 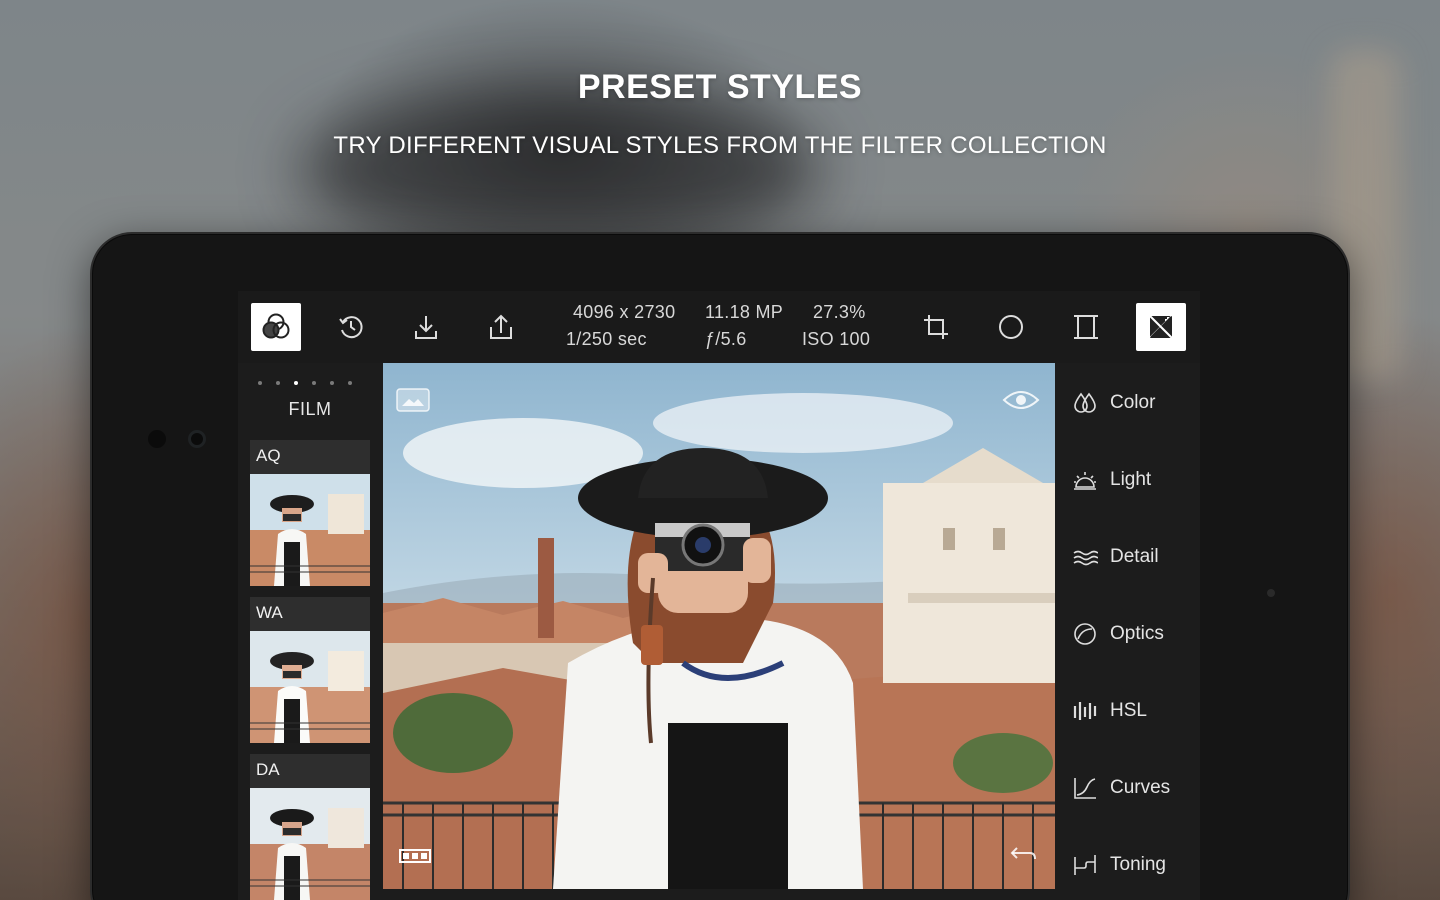 I want to click on history-button, so click(x=351, y=327).